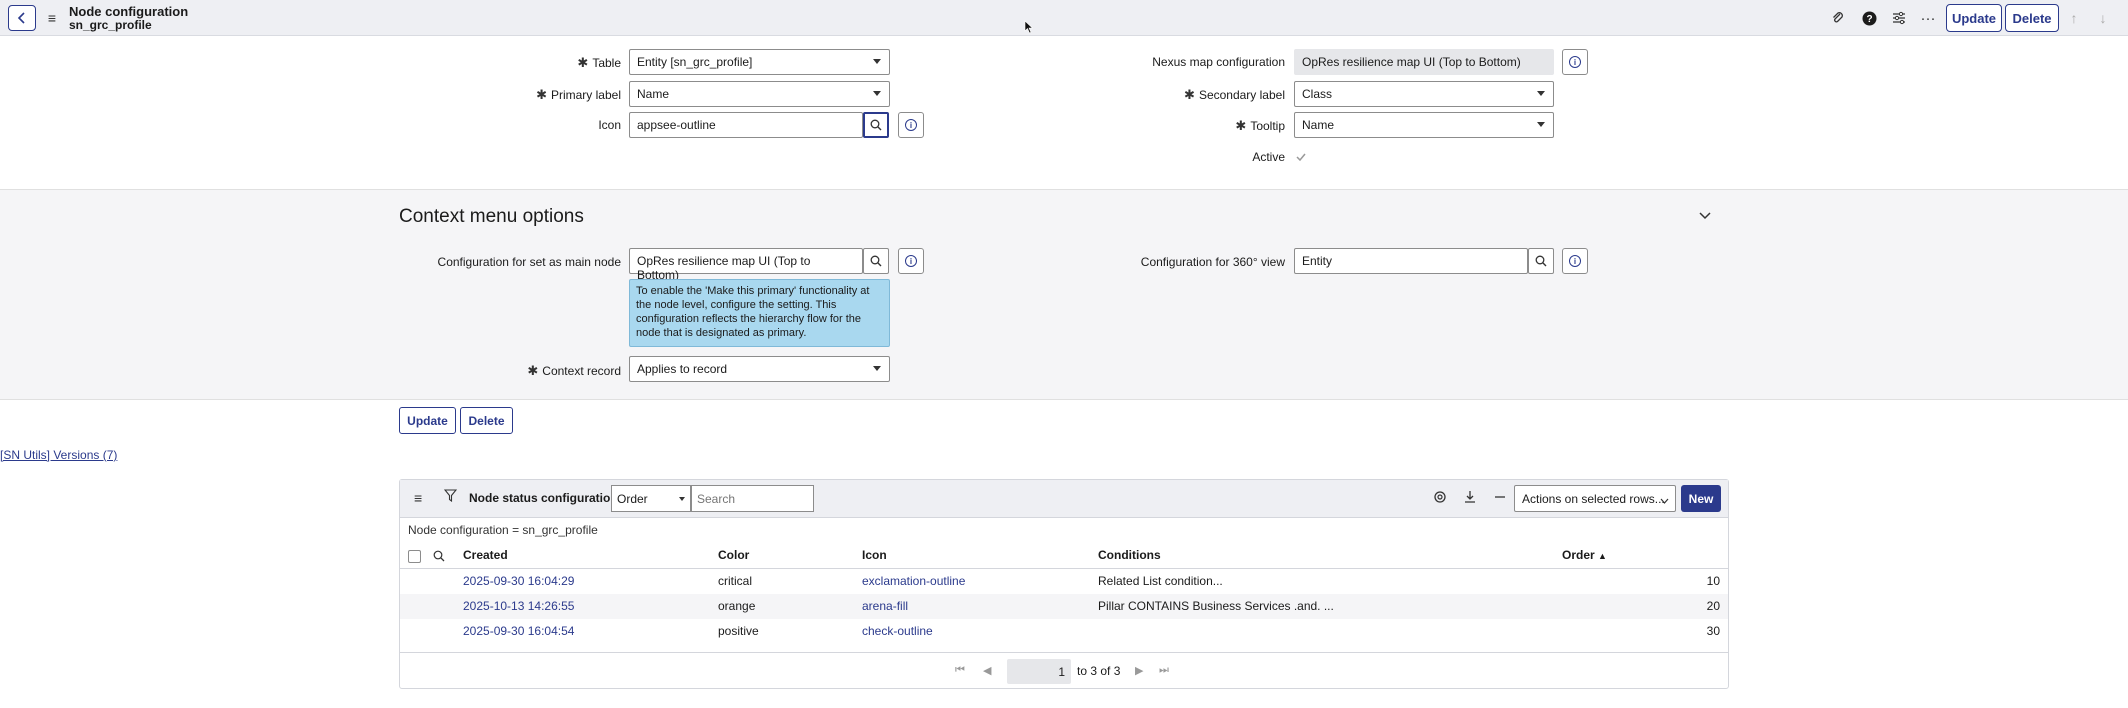  I want to click on secondary-label-select: Class, so click(1424, 94).